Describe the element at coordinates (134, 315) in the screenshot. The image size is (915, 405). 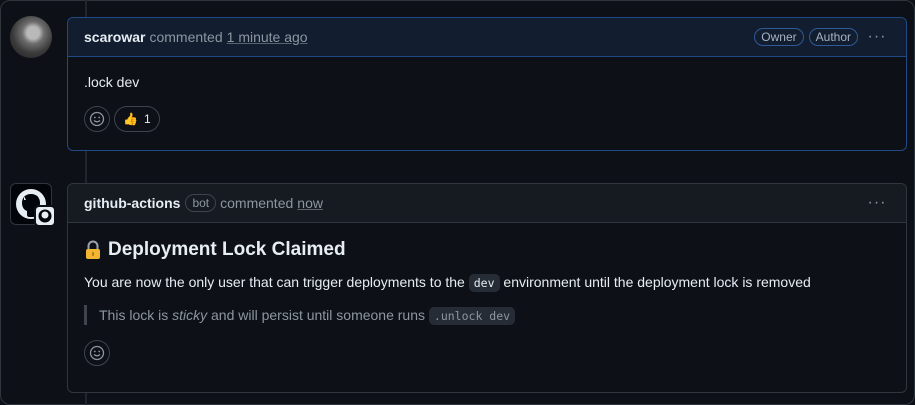
I see `quote-text: This lock is` at that location.